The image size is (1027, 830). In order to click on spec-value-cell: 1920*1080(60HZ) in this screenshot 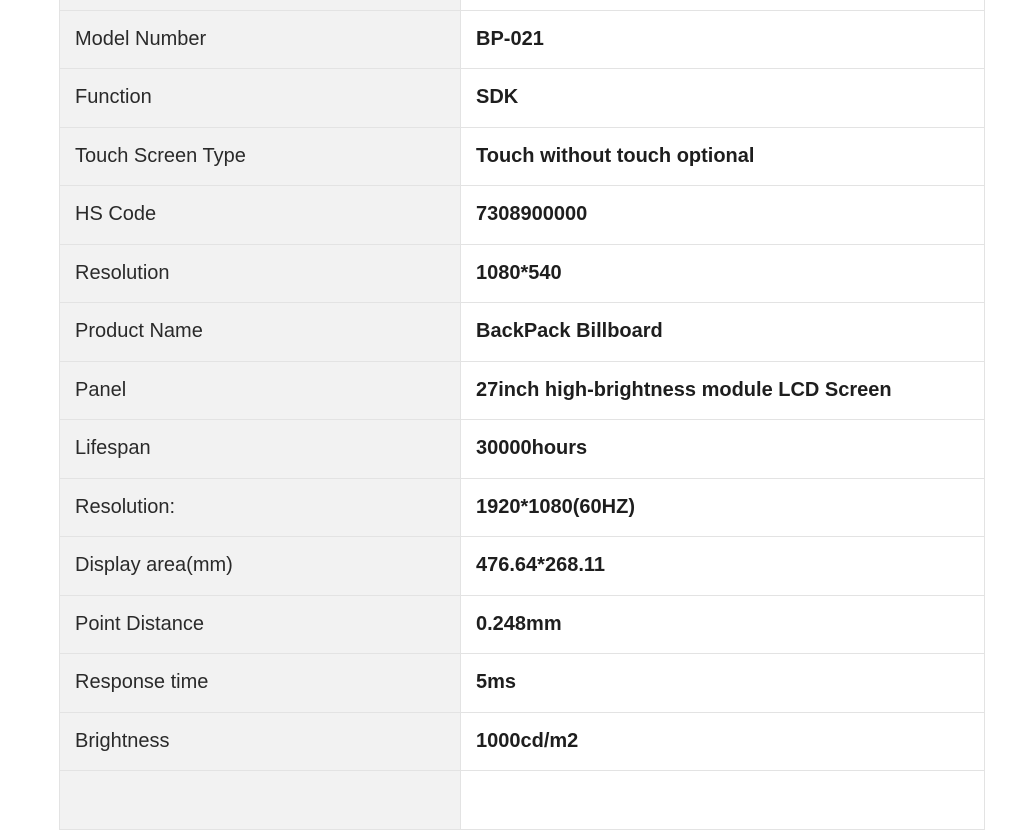, I will do `click(722, 507)`.